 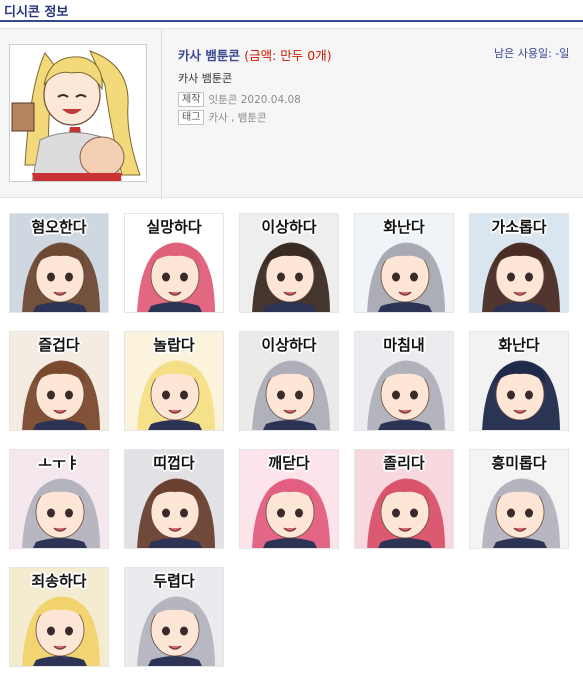 What do you see at coordinates (174, 227) in the screenshot?
I see `emoticon-label: 실망하다` at bounding box center [174, 227].